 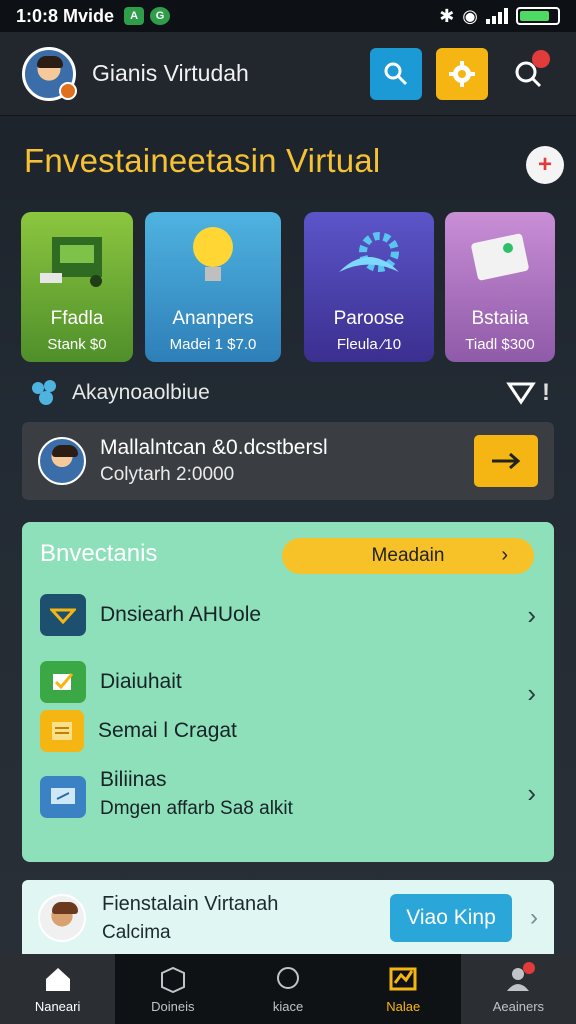 What do you see at coordinates (181, 614) in the screenshot?
I see `list-item-label: Dnsiearh AHUole` at bounding box center [181, 614].